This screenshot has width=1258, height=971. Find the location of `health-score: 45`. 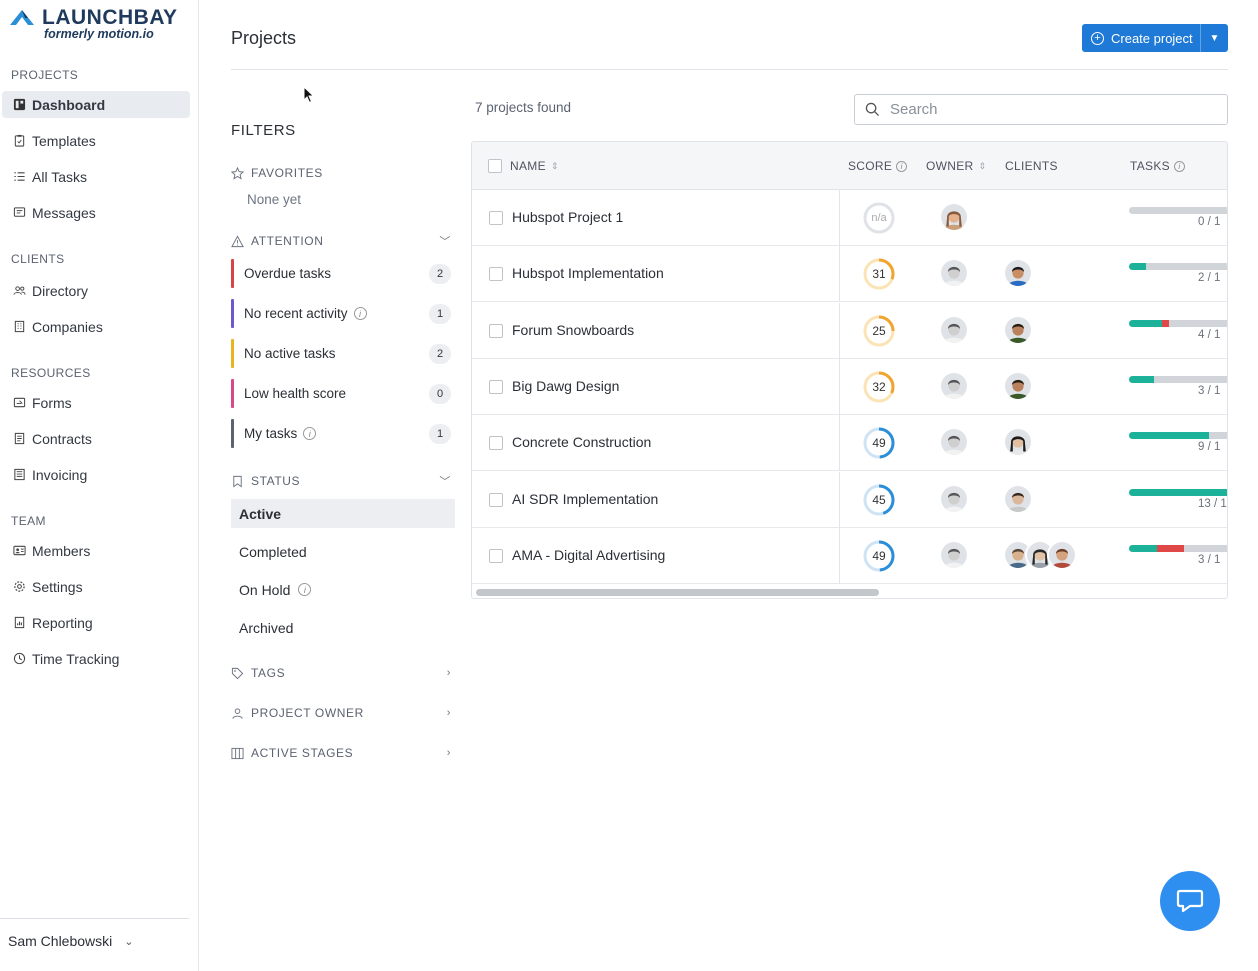

health-score: 45 is located at coordinates (879, 500).